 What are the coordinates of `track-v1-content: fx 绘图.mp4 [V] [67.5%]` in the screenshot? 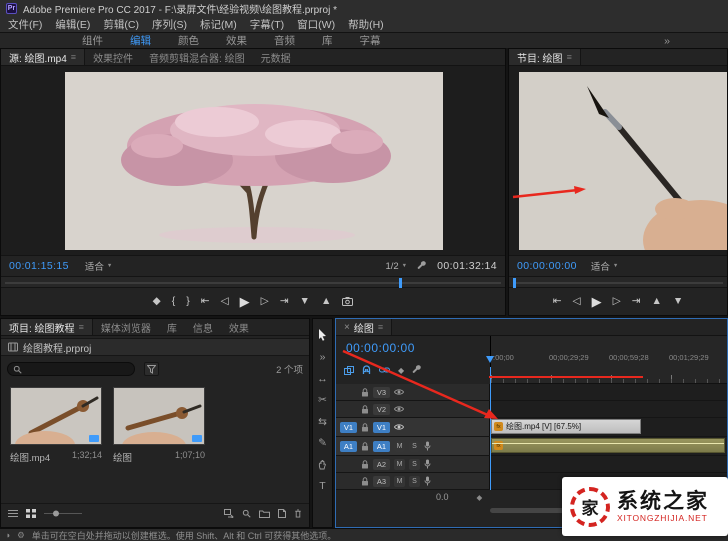 It's located at (608, 427).